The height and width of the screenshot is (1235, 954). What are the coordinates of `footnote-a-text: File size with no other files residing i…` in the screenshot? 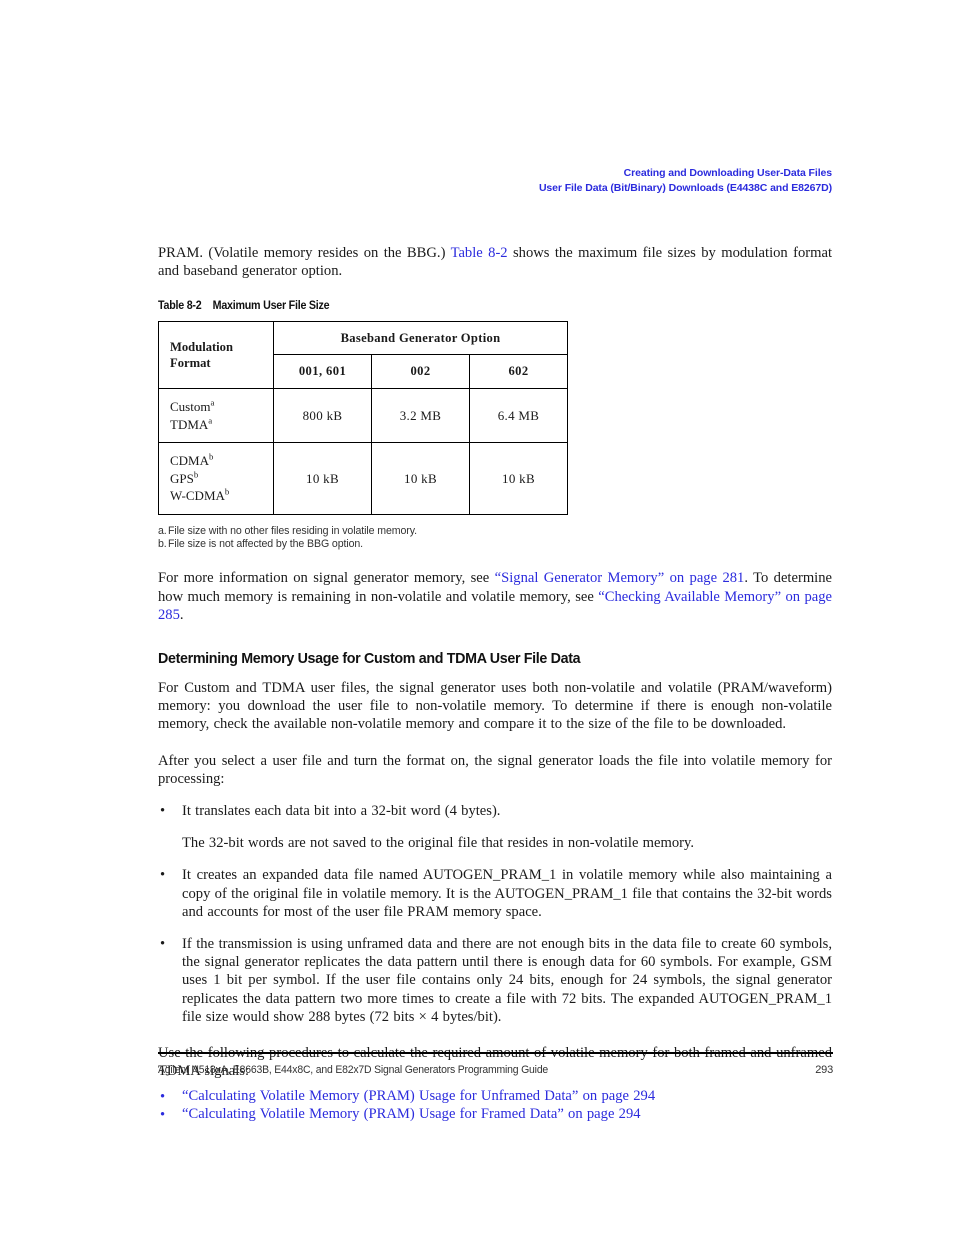 It's located at (292, 530).